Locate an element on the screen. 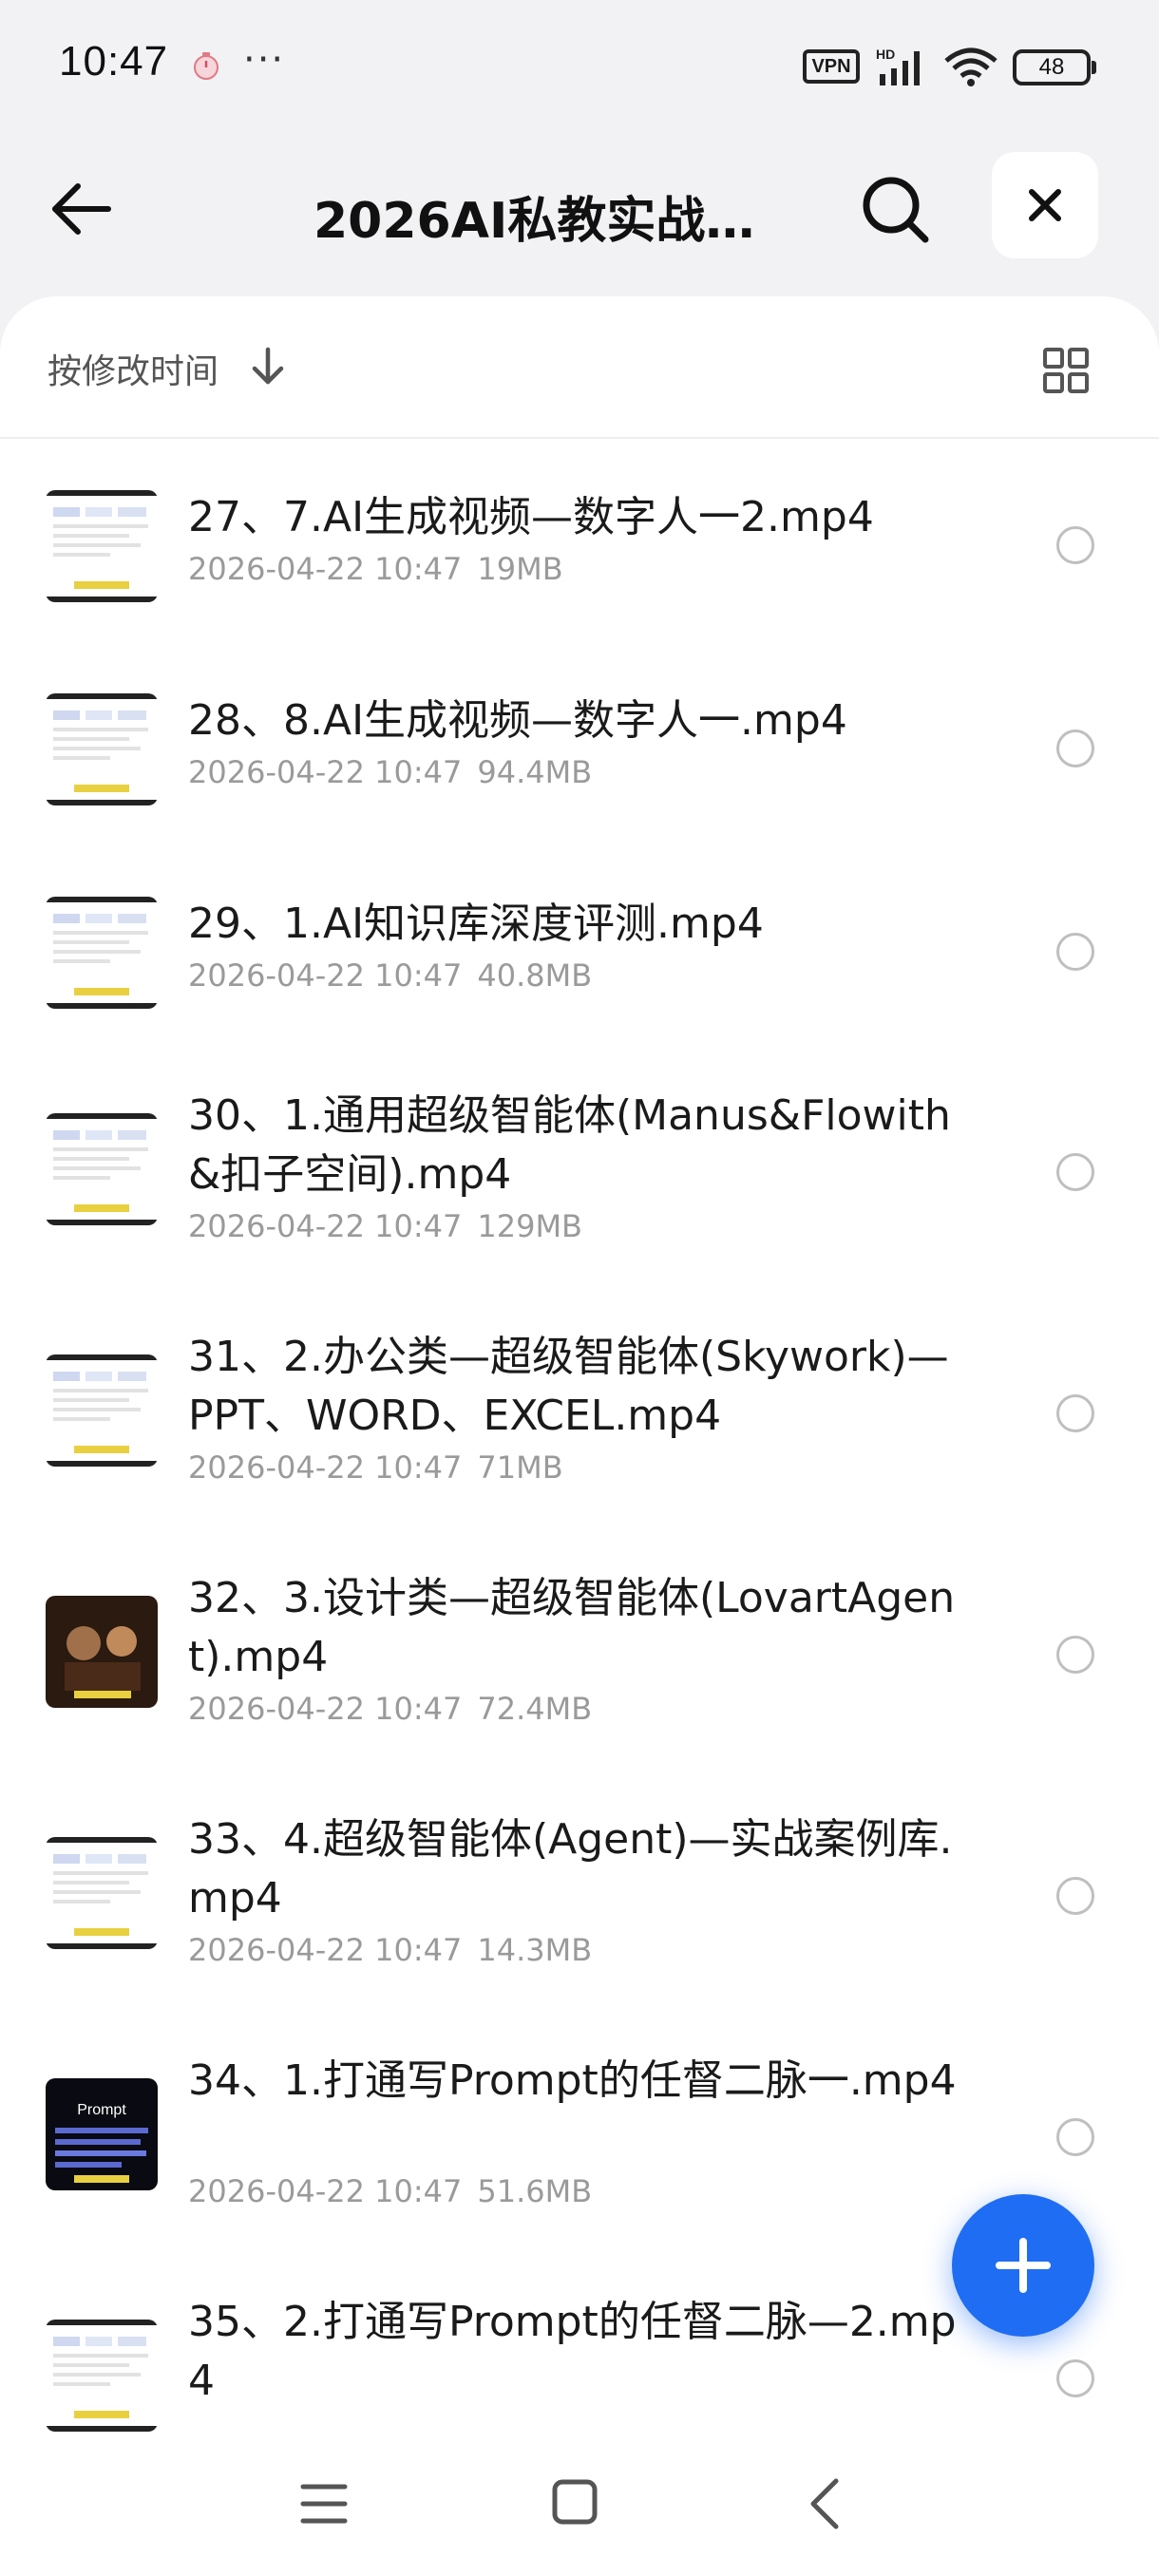 The width and height of the screenshot is (1159, 2576). file-size: 14.3MB is located at coordinates (535, 1950).